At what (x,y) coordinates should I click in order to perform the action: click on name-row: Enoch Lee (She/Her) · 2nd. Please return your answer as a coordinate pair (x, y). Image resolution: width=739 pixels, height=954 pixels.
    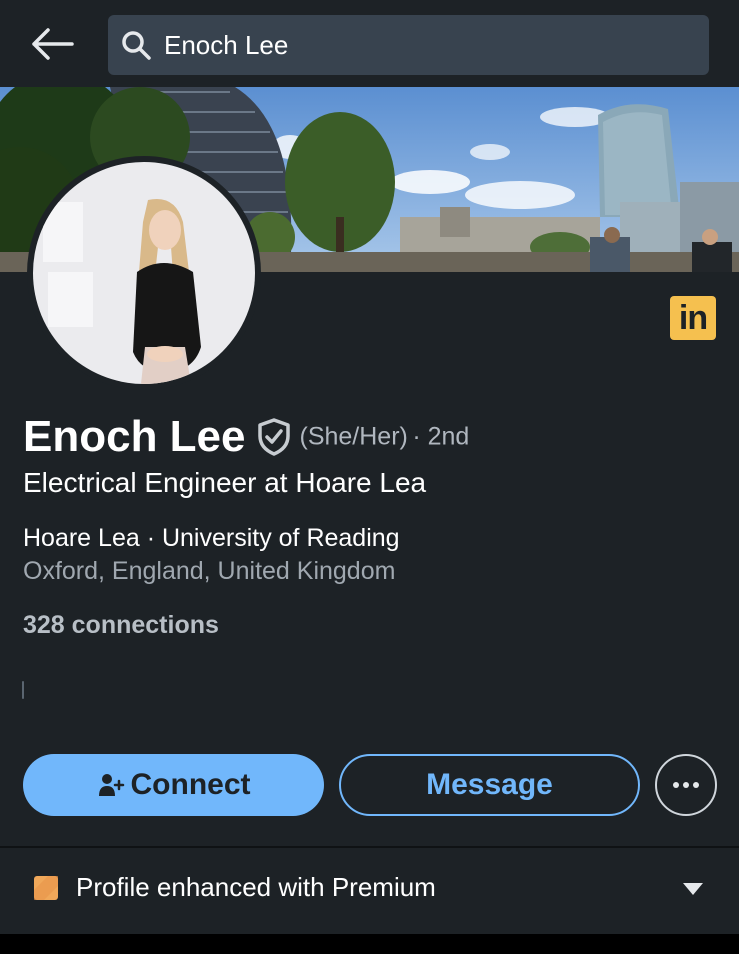
    Looking at the image, I should click on (246, 438).